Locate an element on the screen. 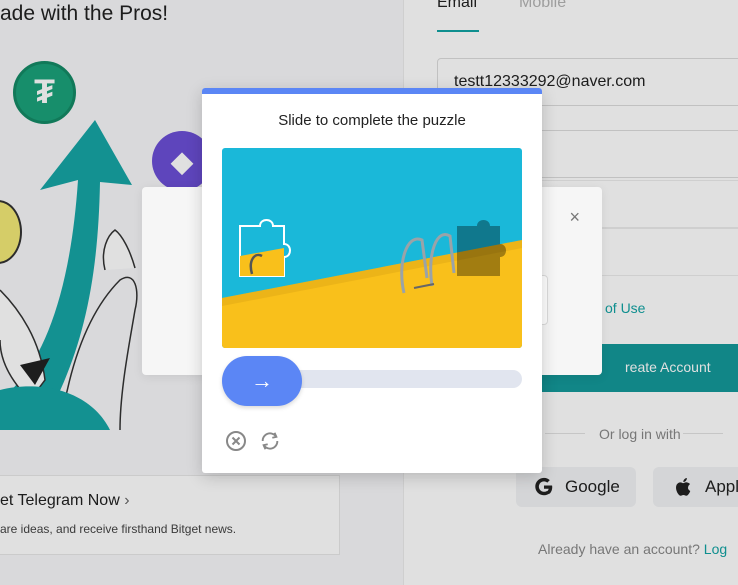 This screenshot has width=738, height=585. puzzle-image is located at coordinates (372, 248).